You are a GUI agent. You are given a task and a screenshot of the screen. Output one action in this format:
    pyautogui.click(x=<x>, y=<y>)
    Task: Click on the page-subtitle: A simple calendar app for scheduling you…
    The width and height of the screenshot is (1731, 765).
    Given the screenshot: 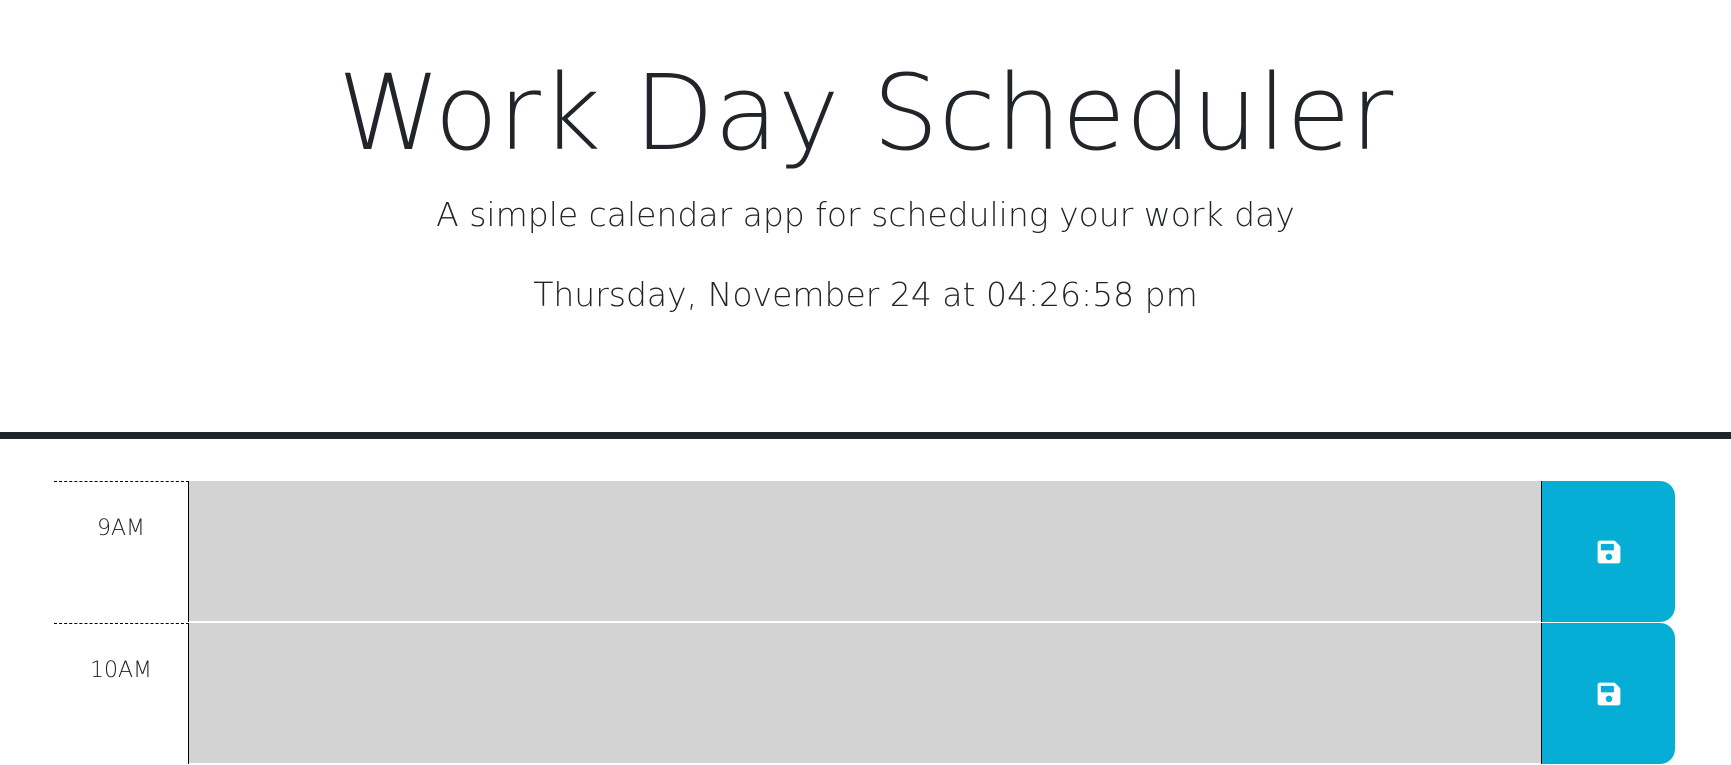 What is the action you would take?
    pyautogui.click(x=865, y=214)
    